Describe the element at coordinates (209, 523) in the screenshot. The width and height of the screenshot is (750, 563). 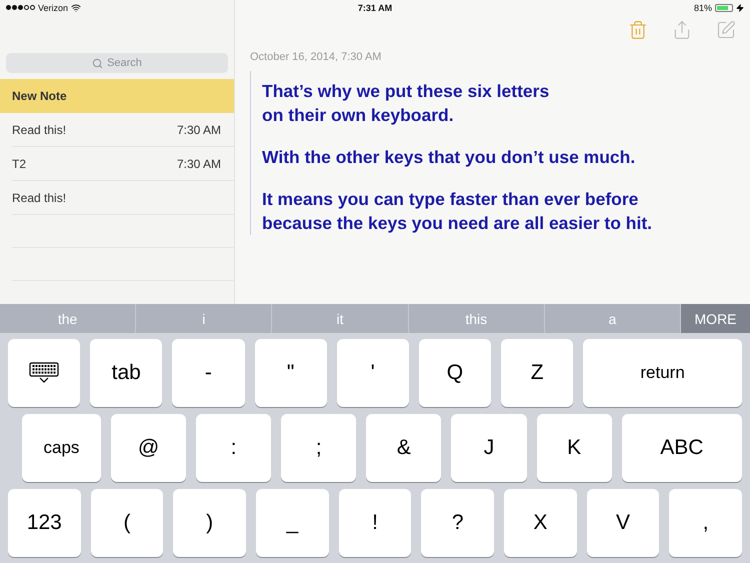
I see `keyboard-key: )` at that location.